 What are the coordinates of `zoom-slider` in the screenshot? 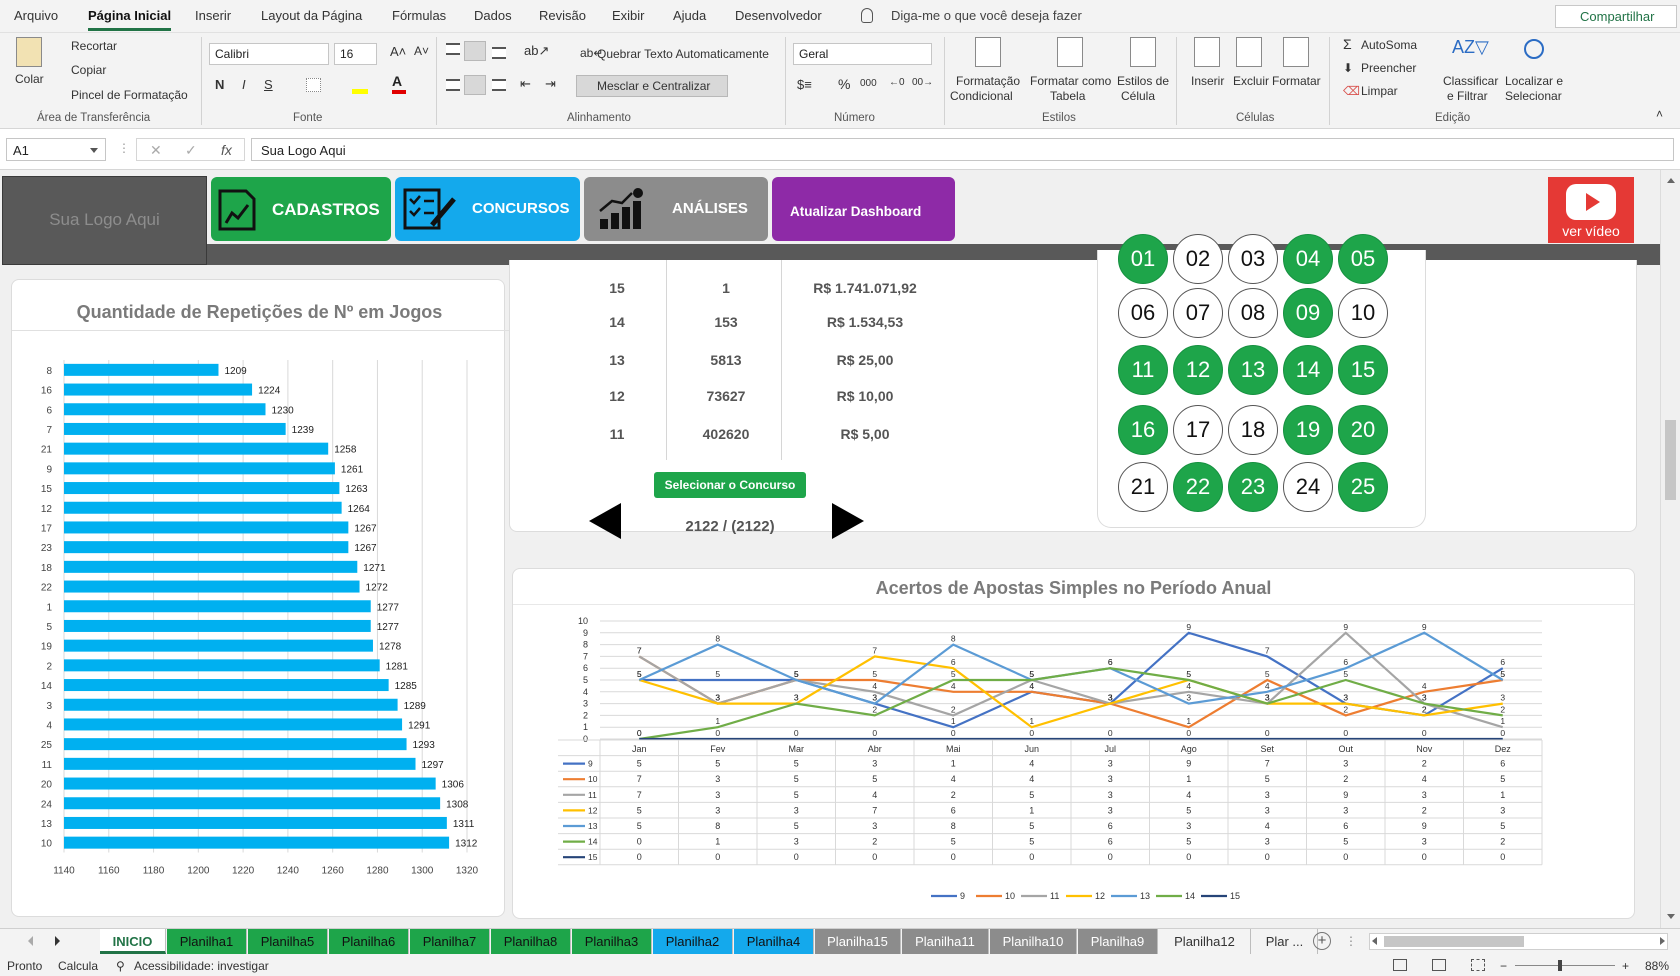 It's located at (1565, 965).